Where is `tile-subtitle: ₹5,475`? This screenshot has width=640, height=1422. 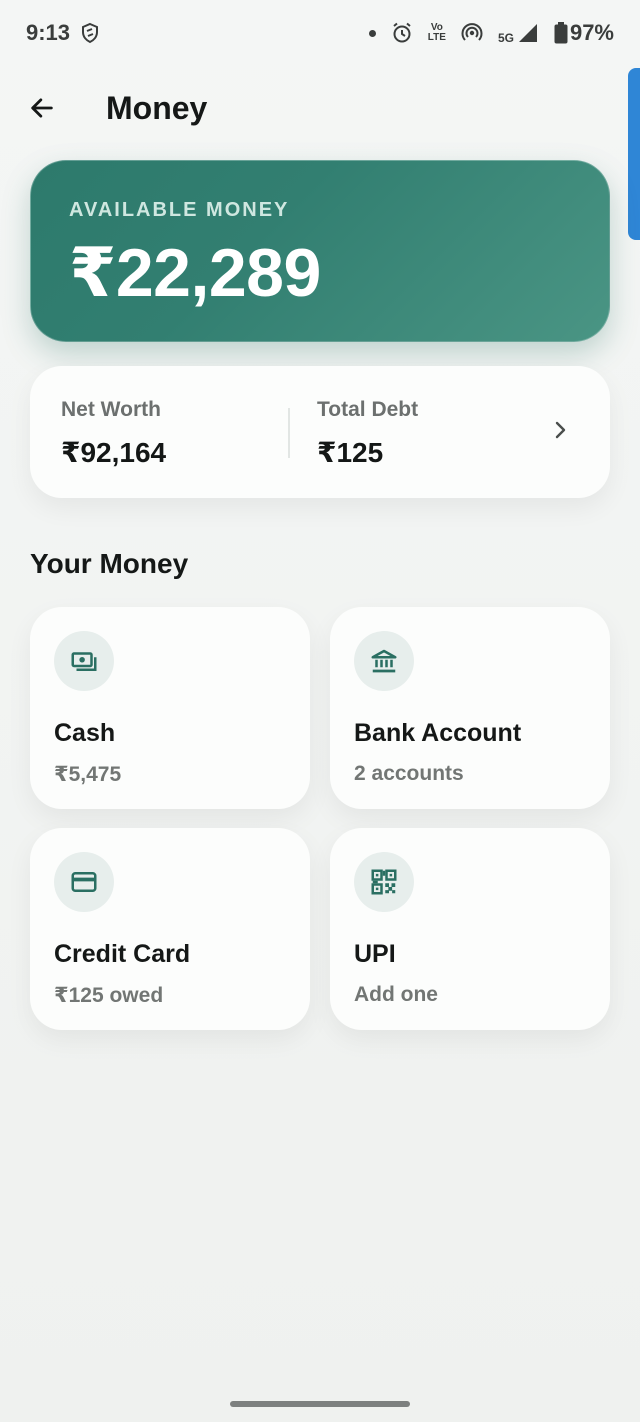 tile-subtitle: ₹5,475 is located at coordinates (88, 774).